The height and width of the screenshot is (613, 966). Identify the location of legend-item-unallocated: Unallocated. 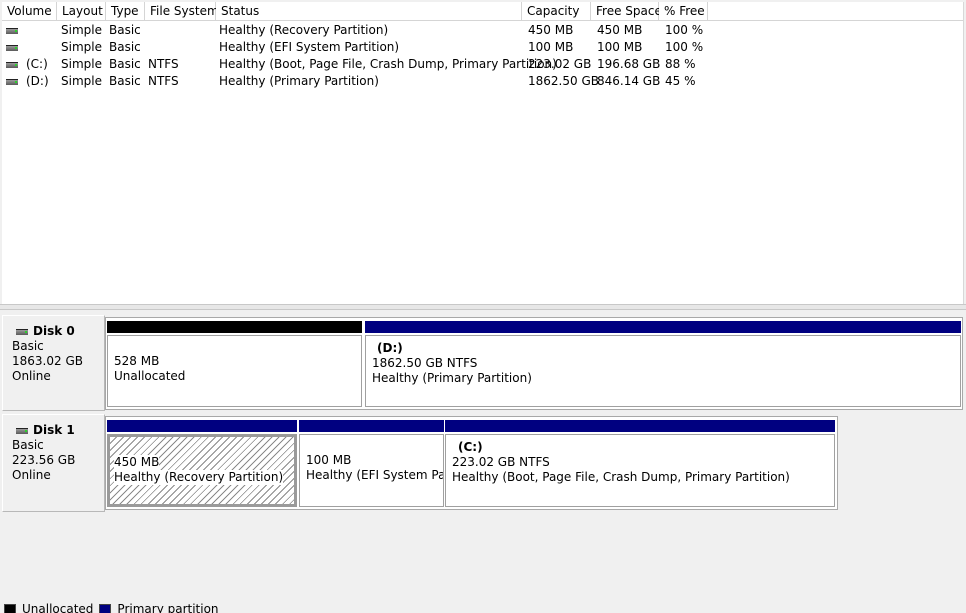
(48, 607).